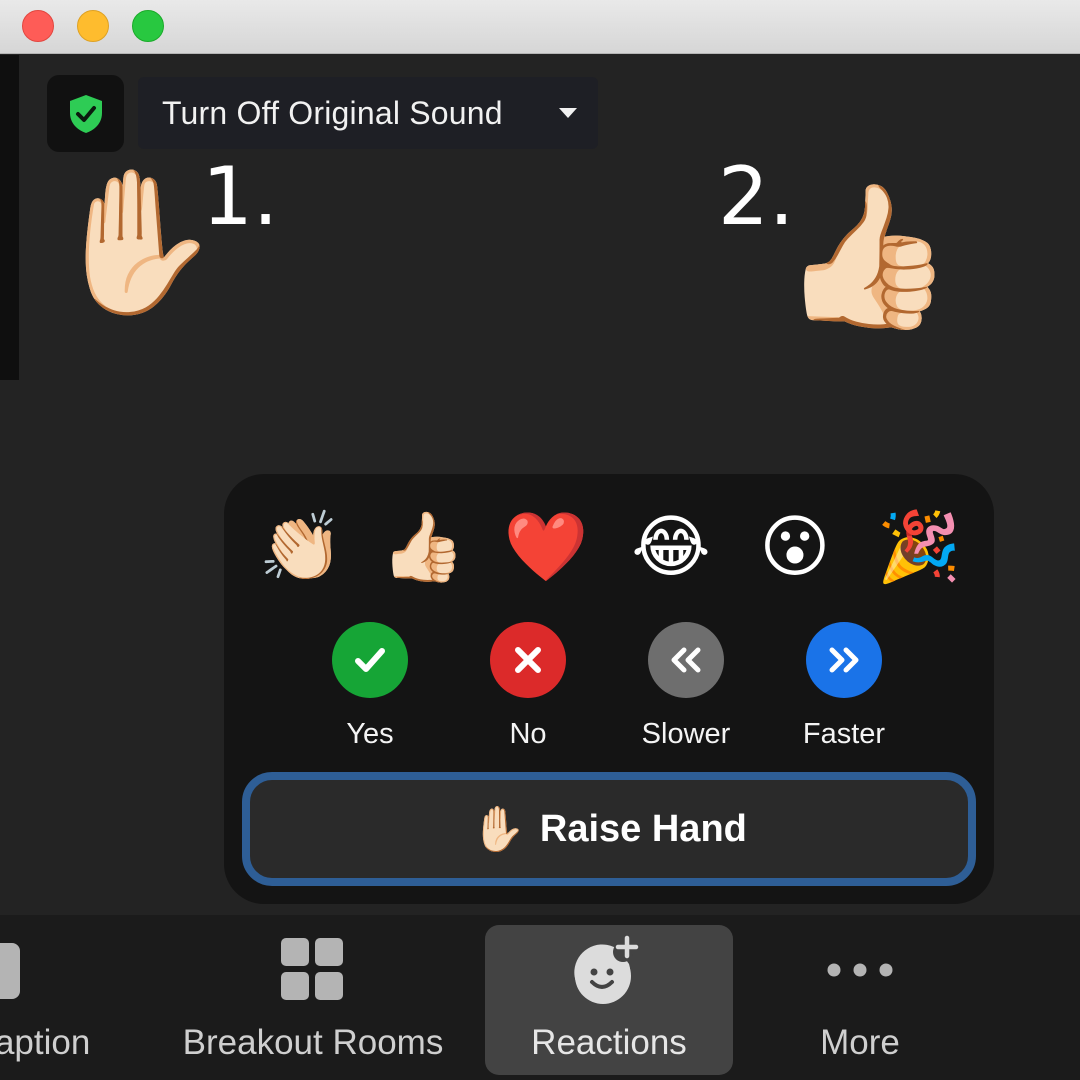 The height and width of the screenshot is (1080, 1080). I want to click on toolbar-reactions-button: Reactions, so click(609, 1000).